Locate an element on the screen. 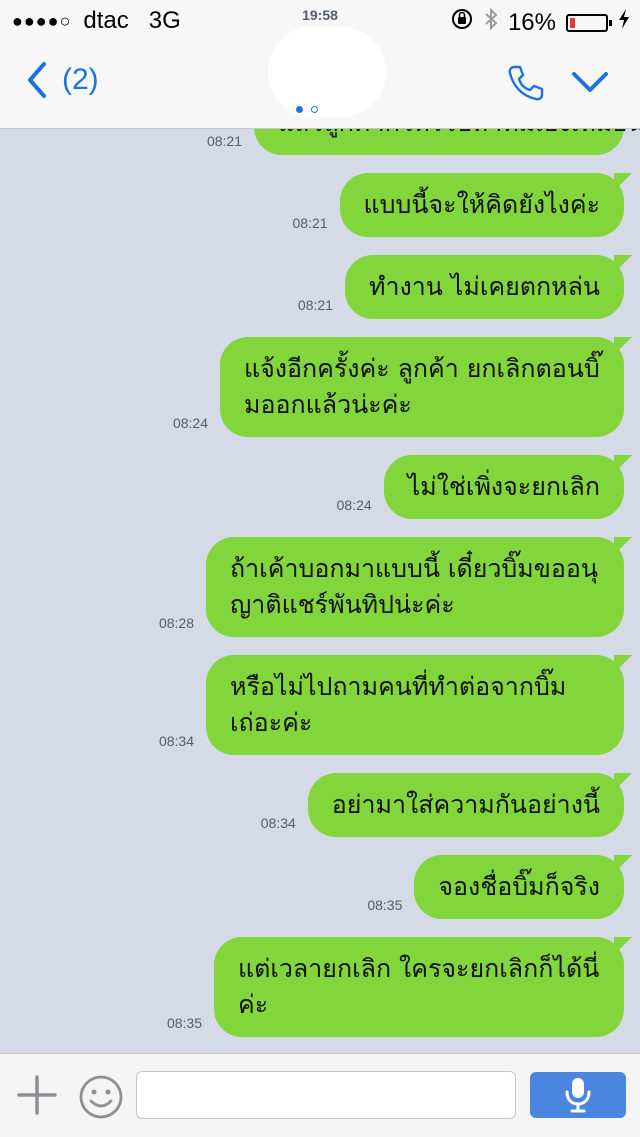 The height and width of the screenshot is (1137, 640). unread-count: (2) is located at coordinates (80, 79).